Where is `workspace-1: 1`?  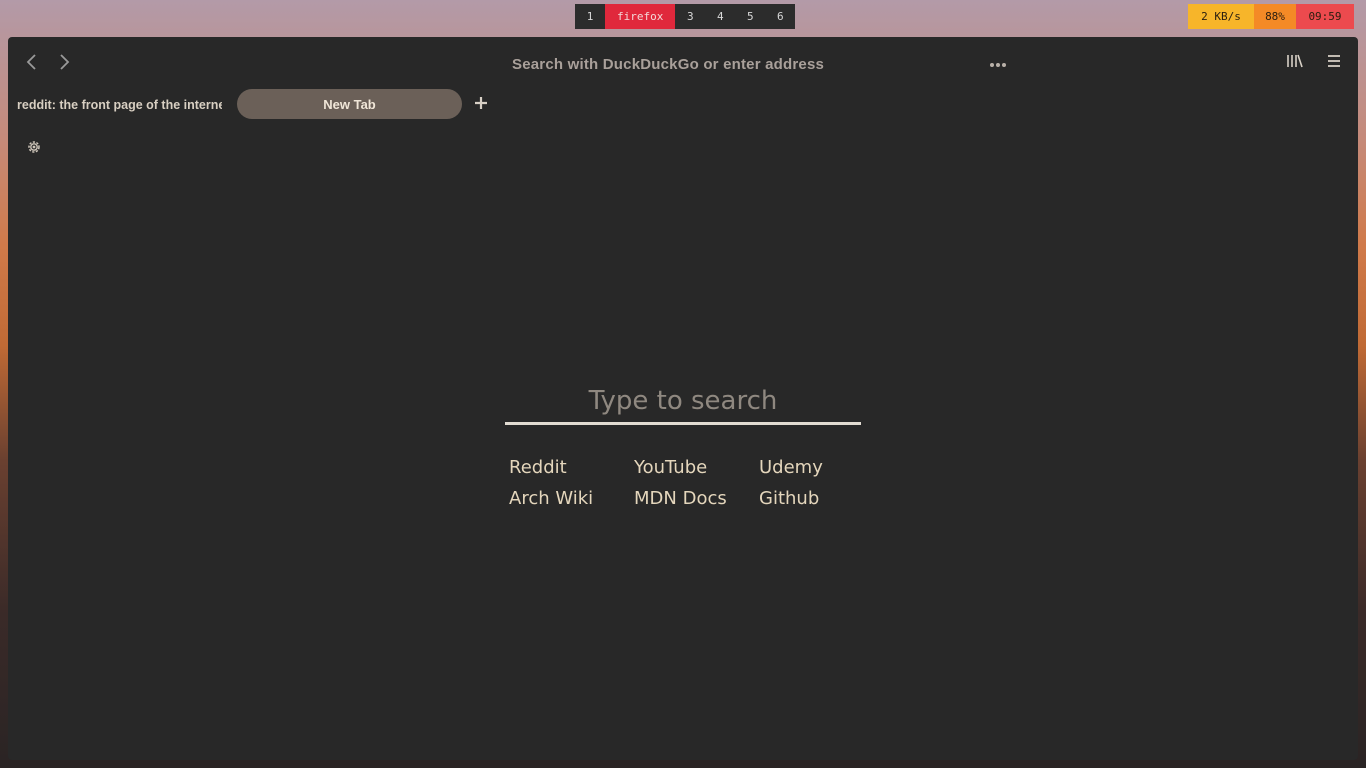 workspace-1: 1 is located at coordinates (590, 16).